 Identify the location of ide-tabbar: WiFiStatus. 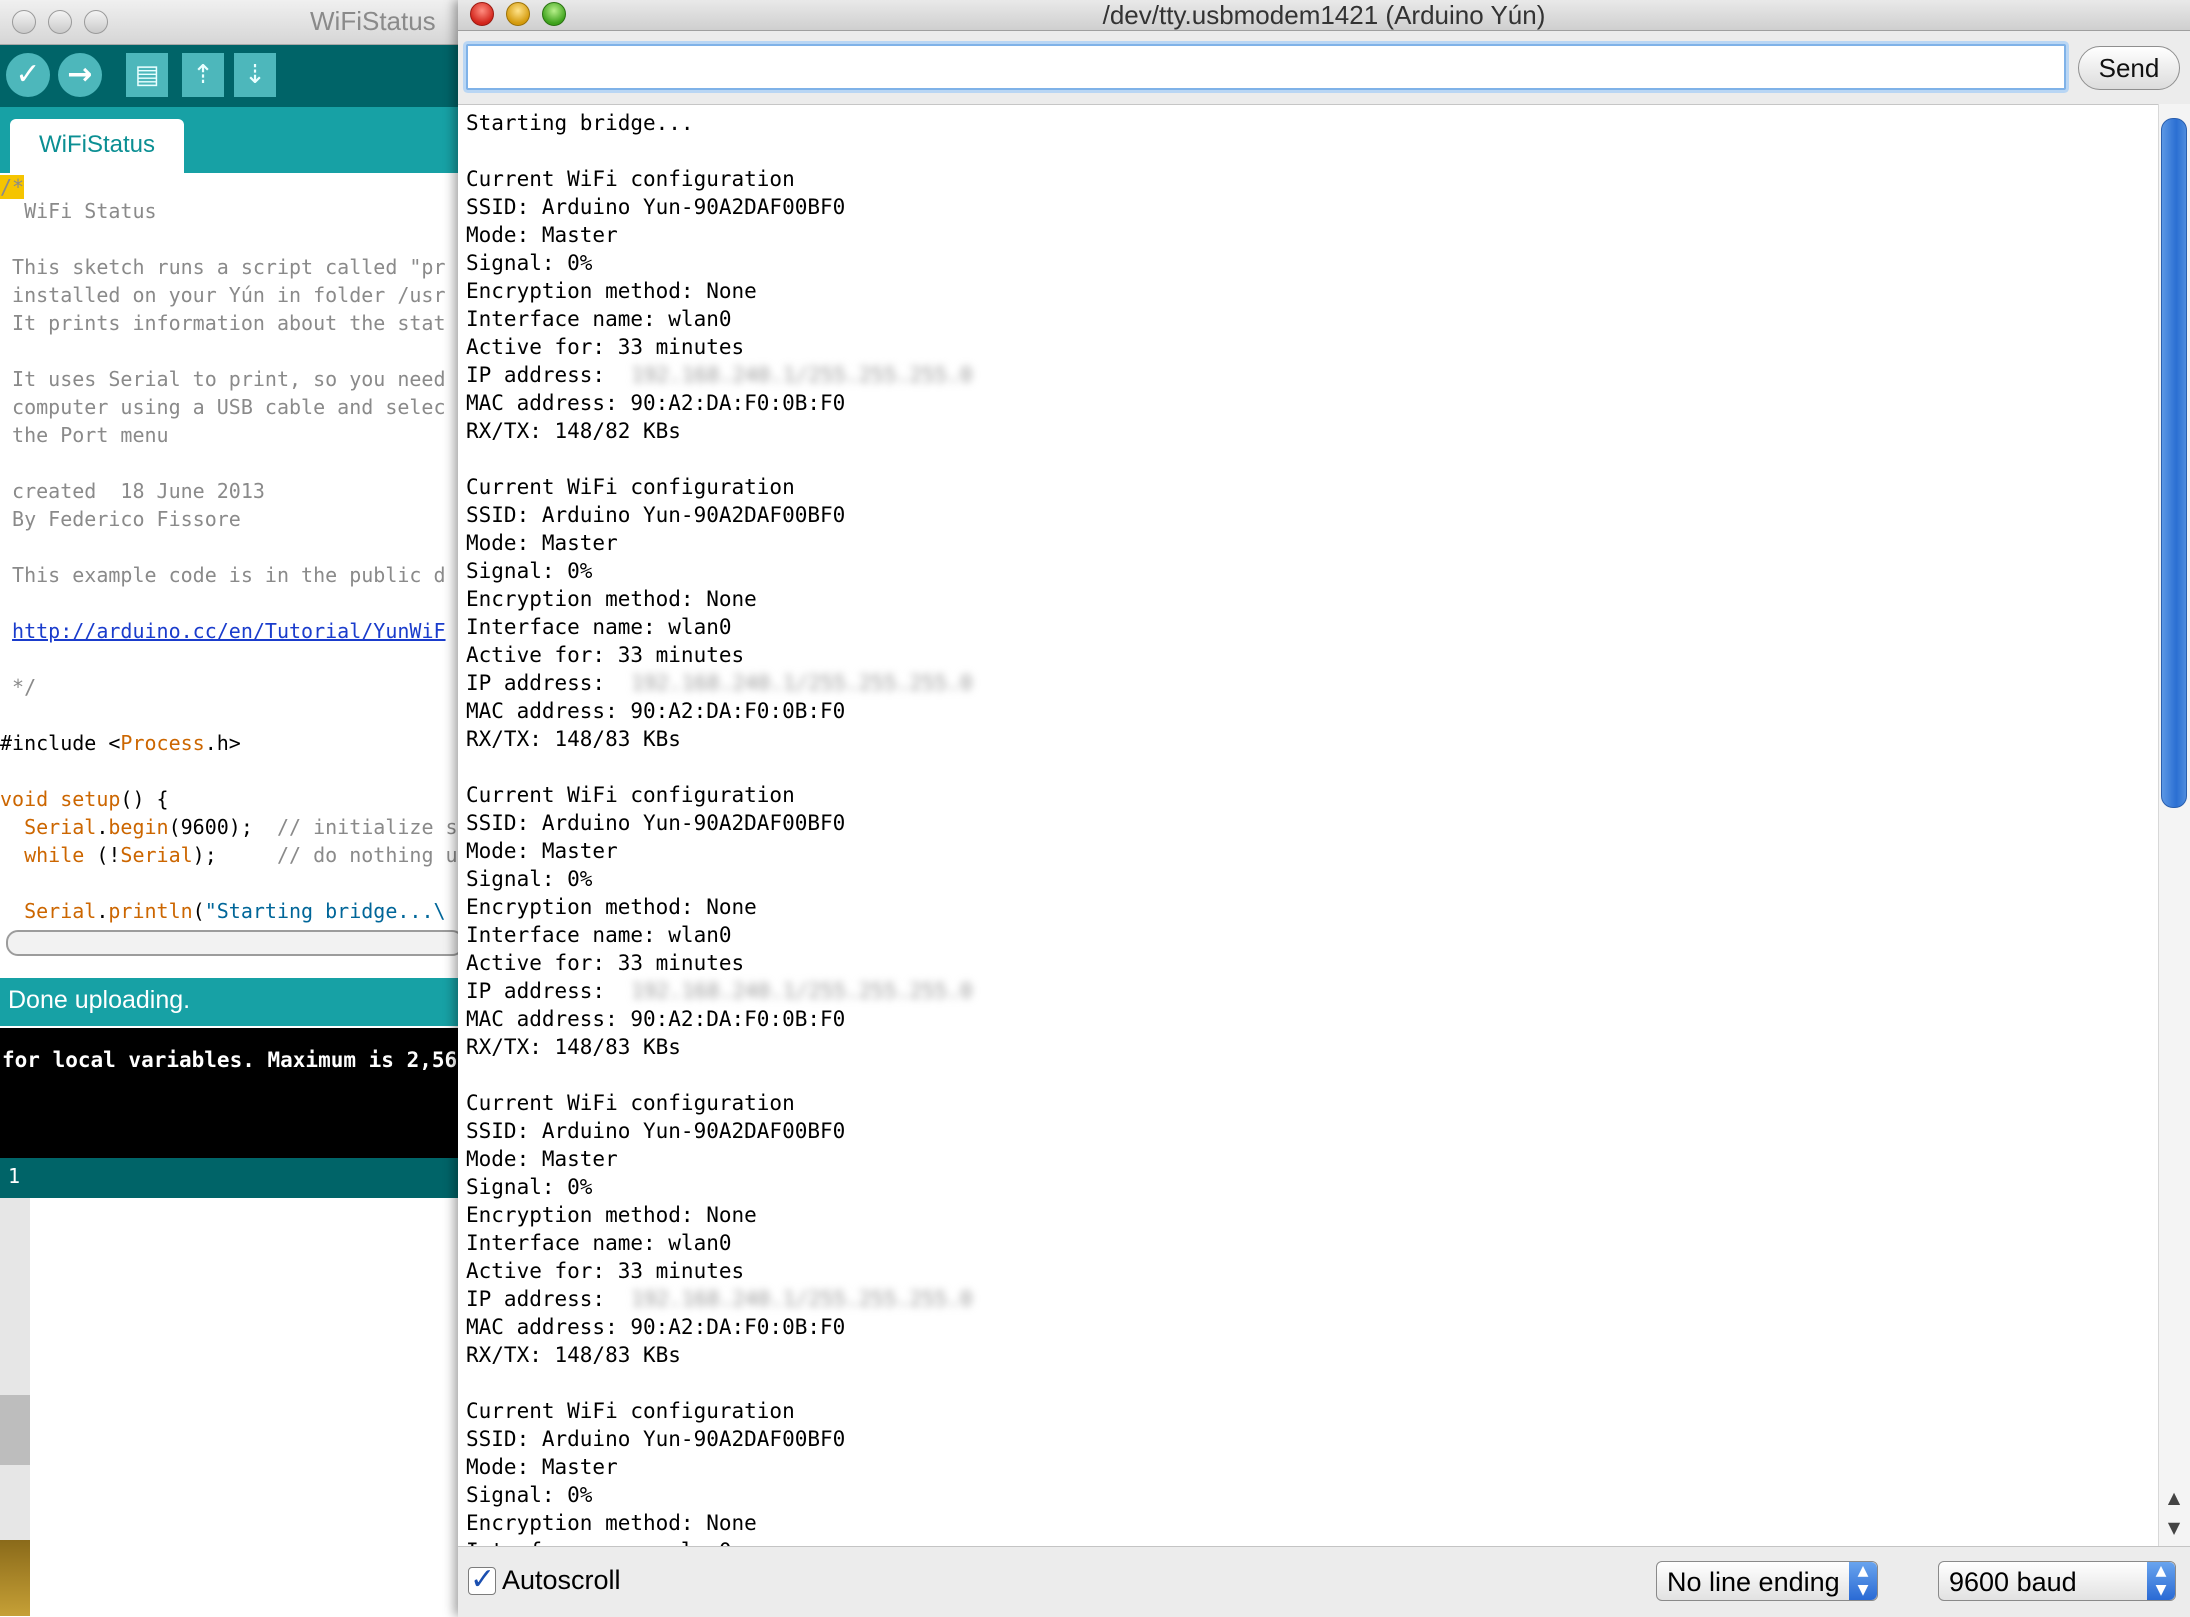
(230, 140).